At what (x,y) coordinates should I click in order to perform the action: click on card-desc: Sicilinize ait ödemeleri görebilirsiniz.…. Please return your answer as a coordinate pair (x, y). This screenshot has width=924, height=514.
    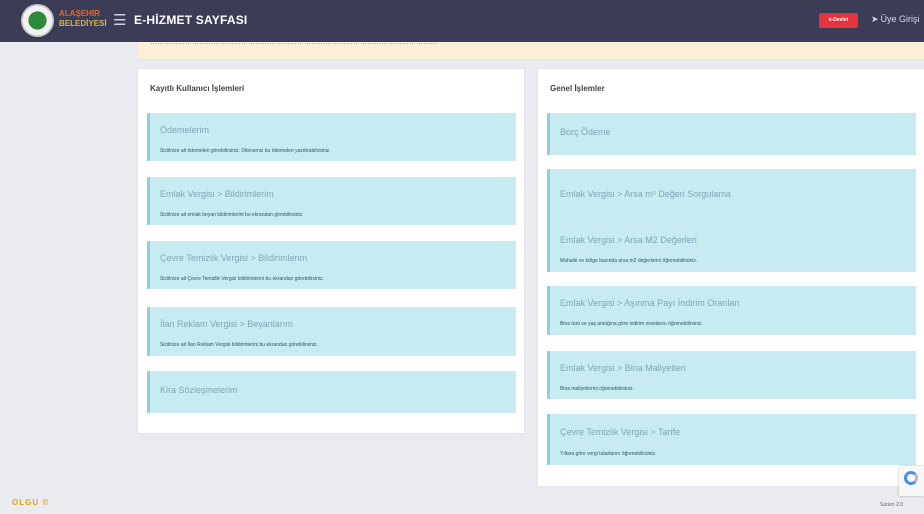
    Looking at the image, I should click on (245, 151).